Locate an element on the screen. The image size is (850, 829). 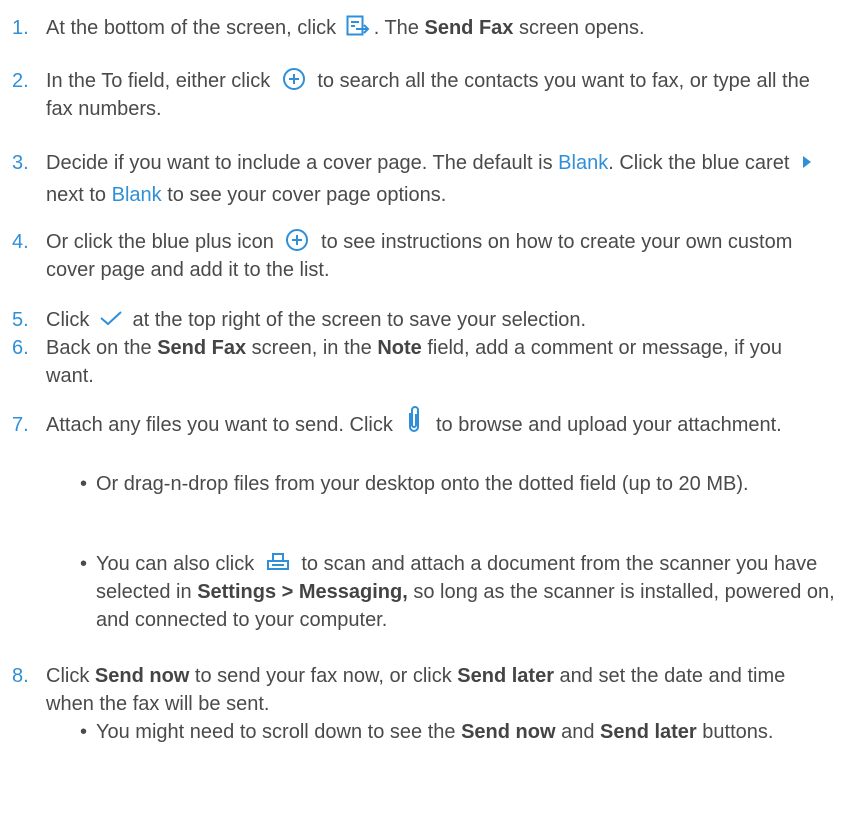
step-number: 7. is located at coordinates (20, 425).